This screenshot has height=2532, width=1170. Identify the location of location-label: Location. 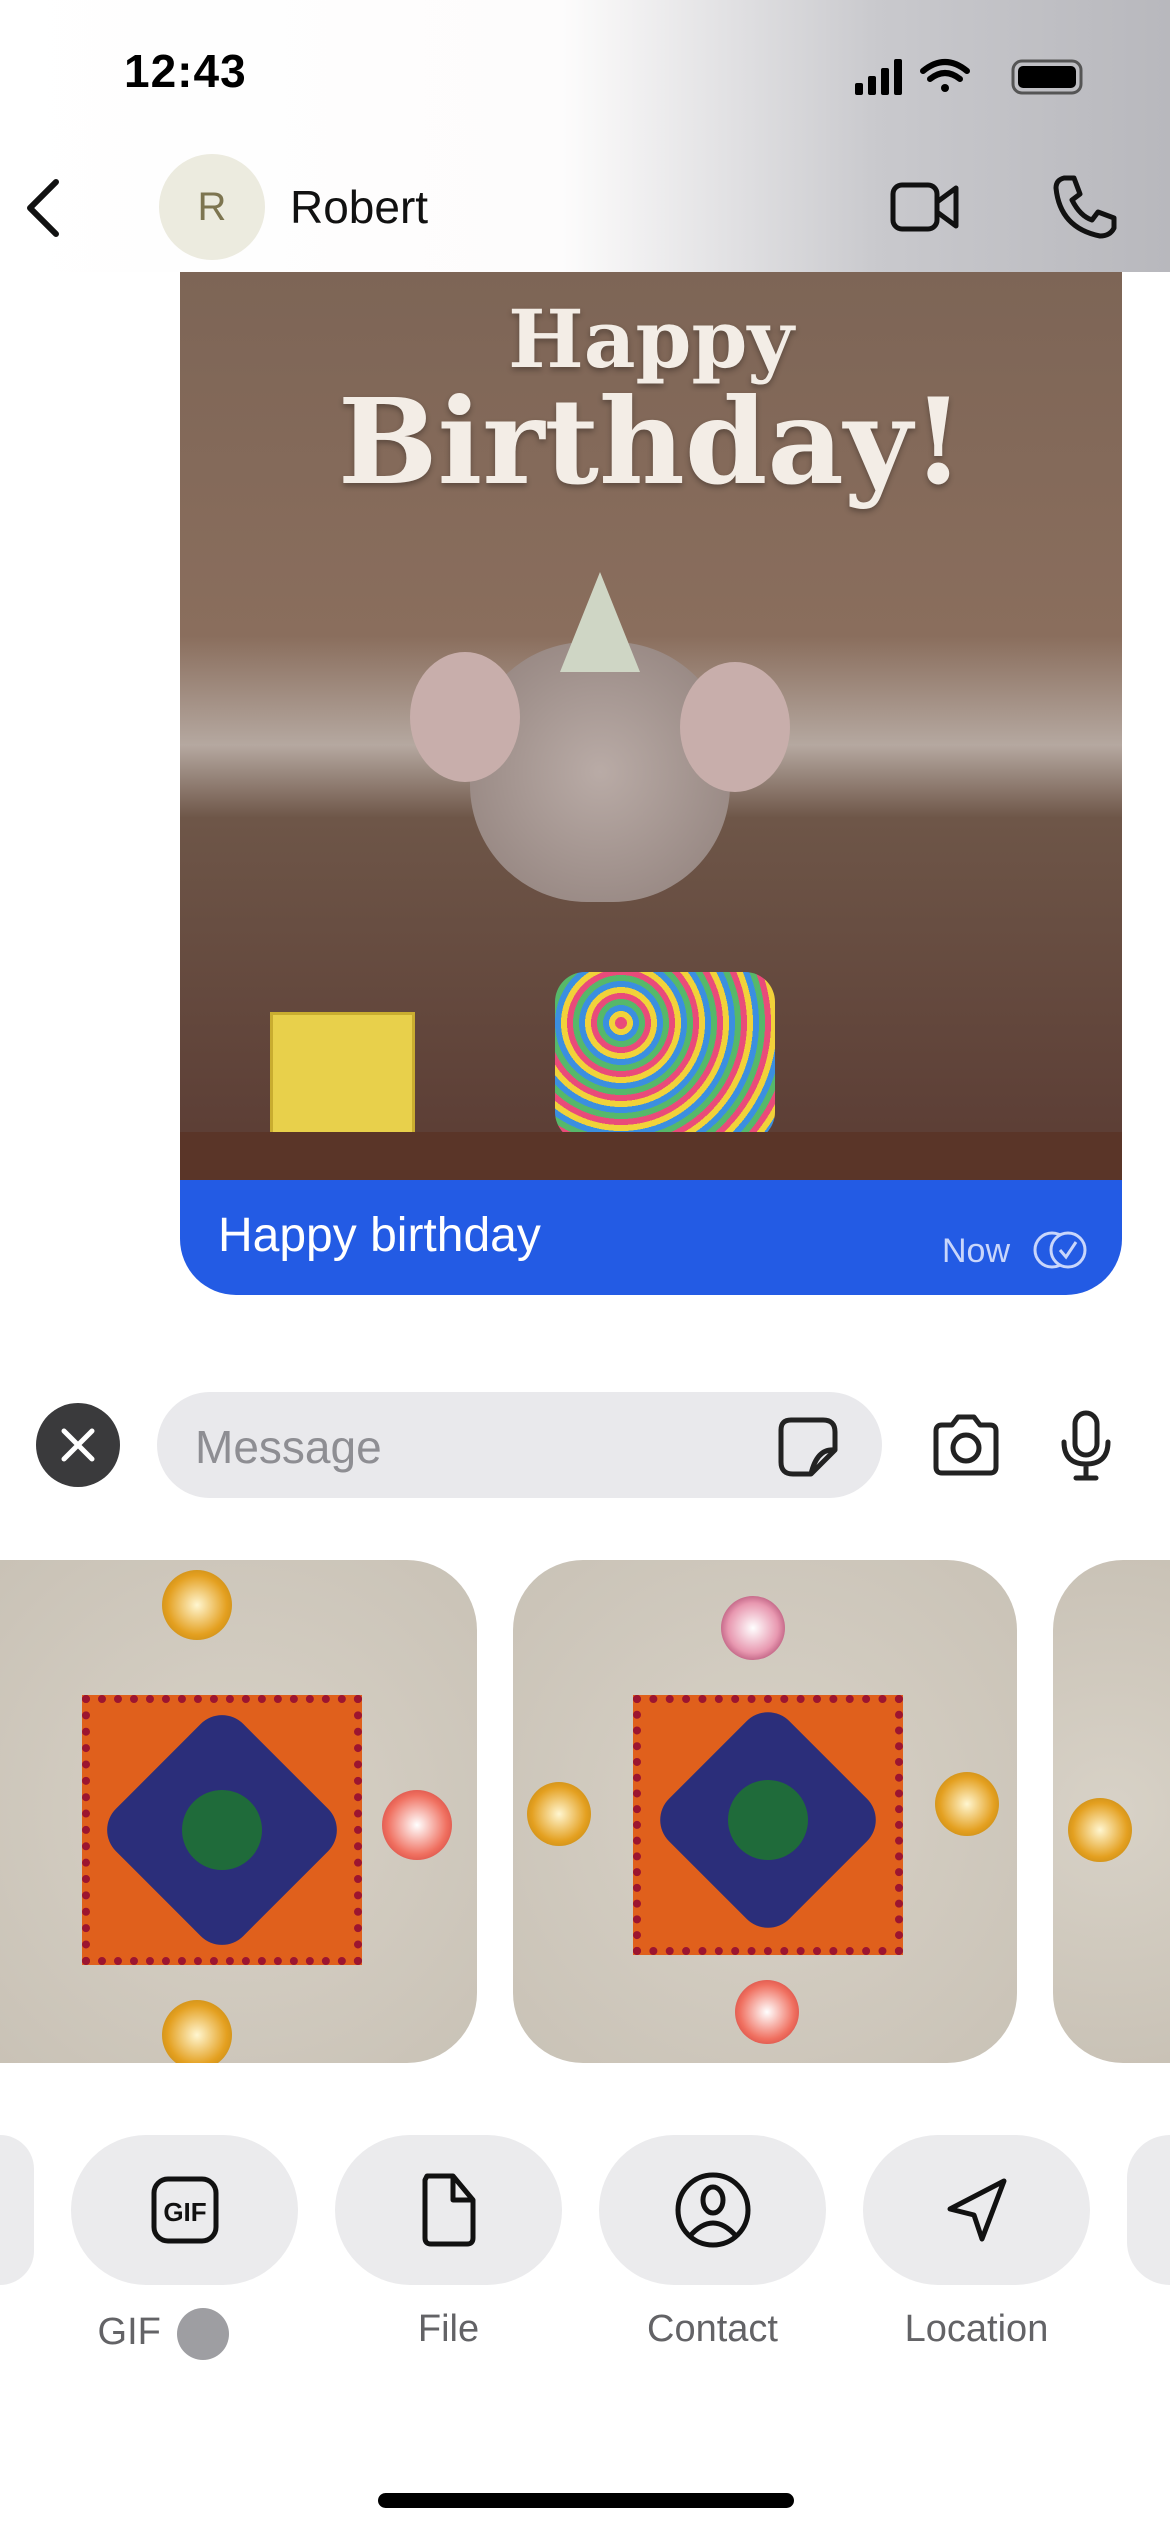
(976, 2329).